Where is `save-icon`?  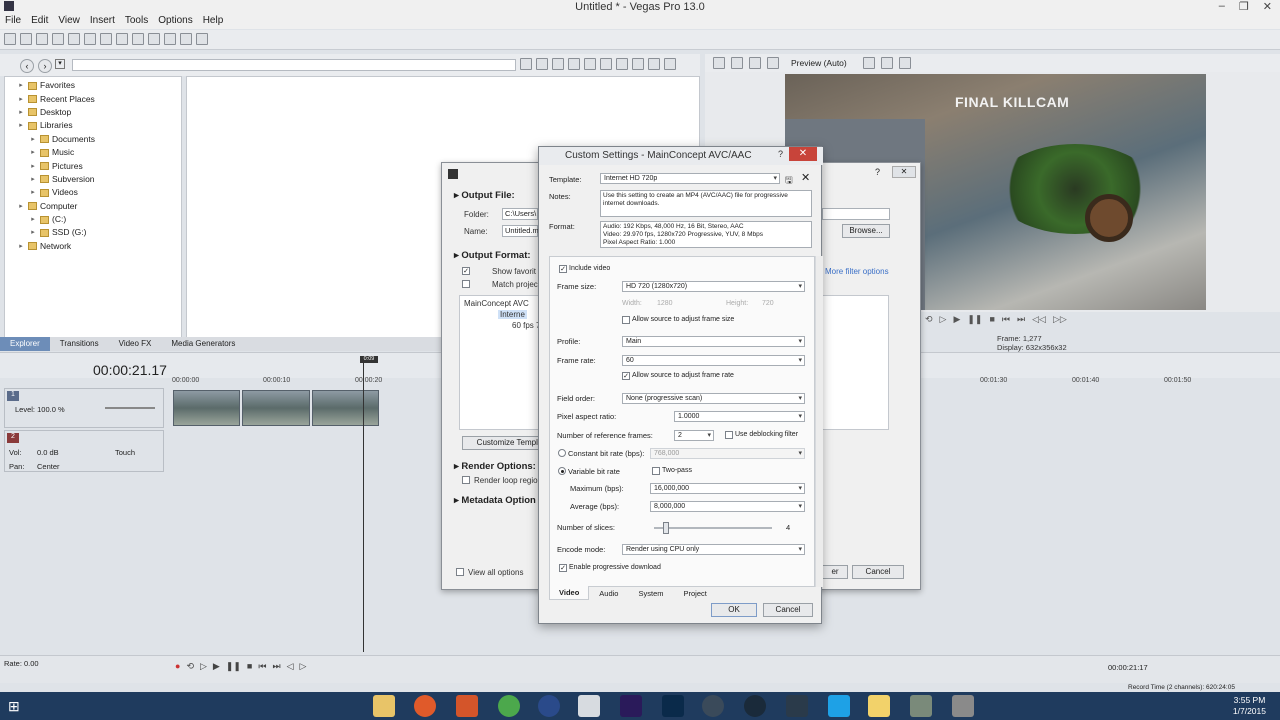
save-icon is located at coordinates (42, 39).